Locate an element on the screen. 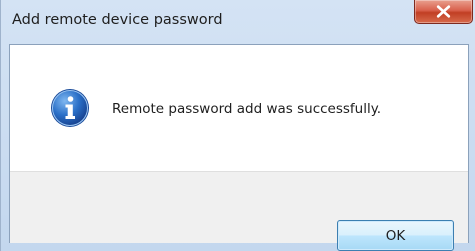 This screenshot has height=251, width=475. close-icon is located at coordinates (443, 11).